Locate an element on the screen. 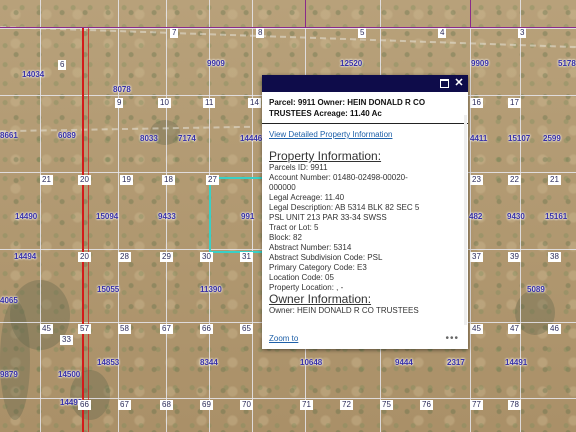 This screenshot has width=576, height=432. lot-label: 4 is located at coordinates (442, 33).